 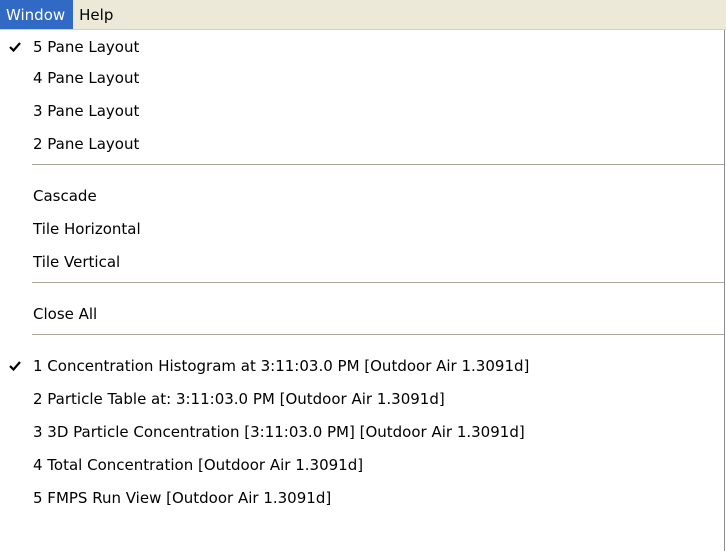 I want to click on menu-item-5-pane-layout: 5 Pane Layout, so click(x=362, y=46).